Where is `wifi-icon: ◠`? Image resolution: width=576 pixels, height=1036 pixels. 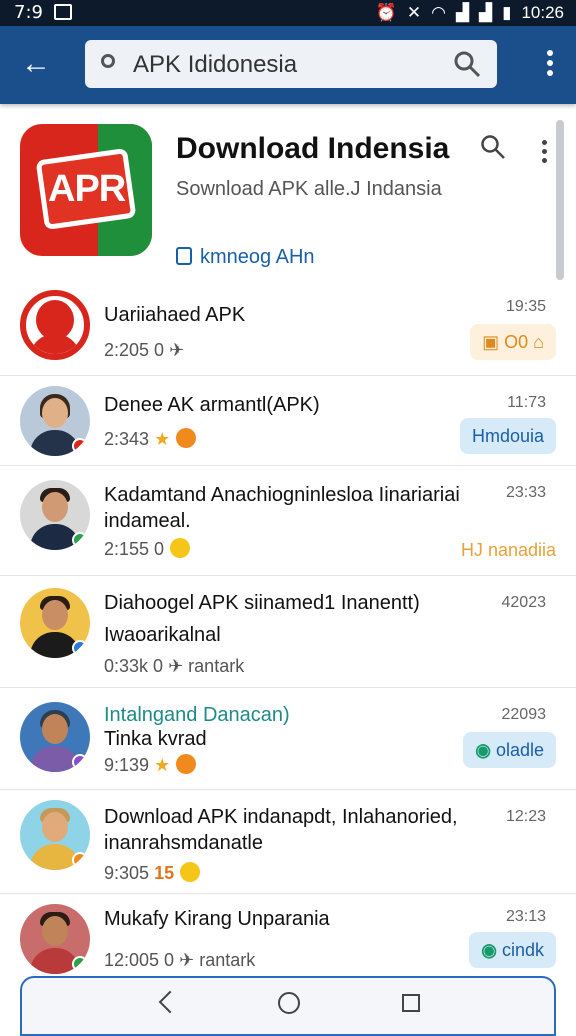
wifi-icon: ◠ is located at coordinates (438, 12).